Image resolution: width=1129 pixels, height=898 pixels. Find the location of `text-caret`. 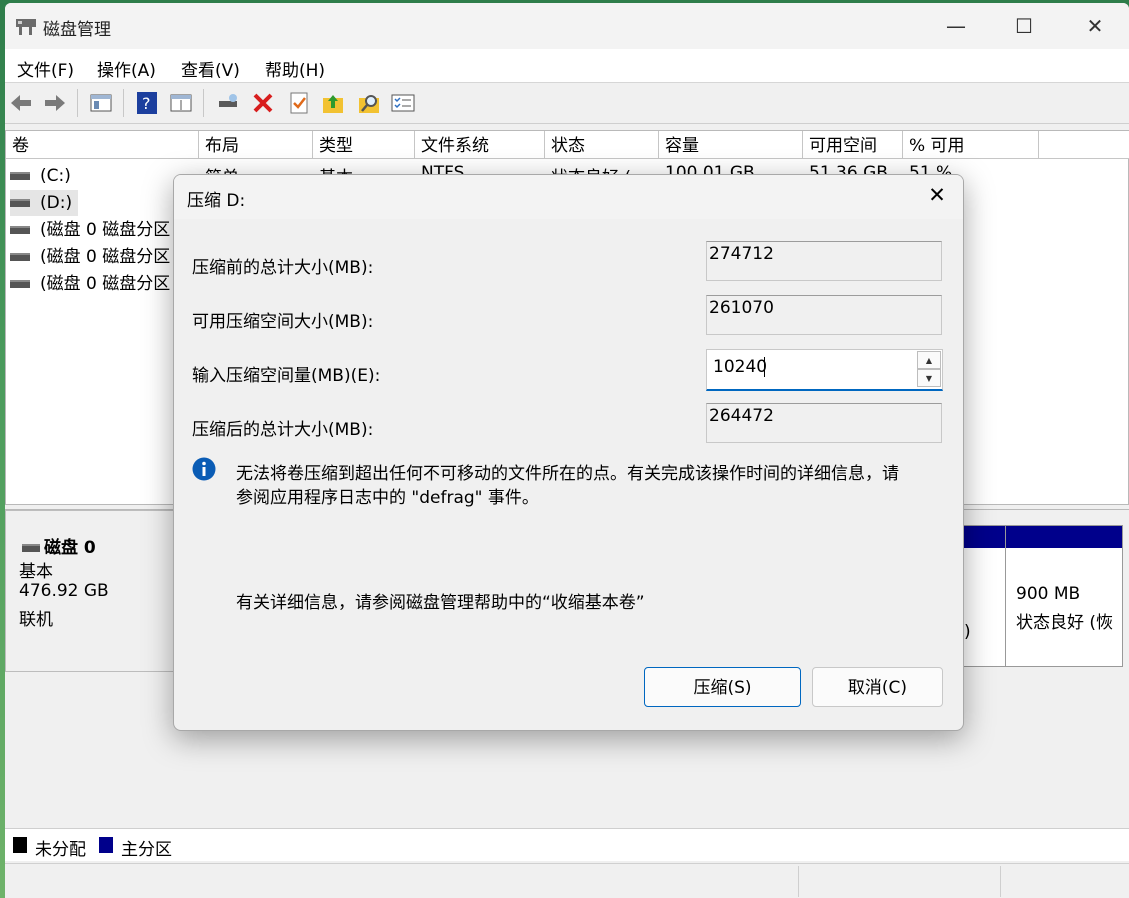

text-caret is located at coordinates (764, 367).